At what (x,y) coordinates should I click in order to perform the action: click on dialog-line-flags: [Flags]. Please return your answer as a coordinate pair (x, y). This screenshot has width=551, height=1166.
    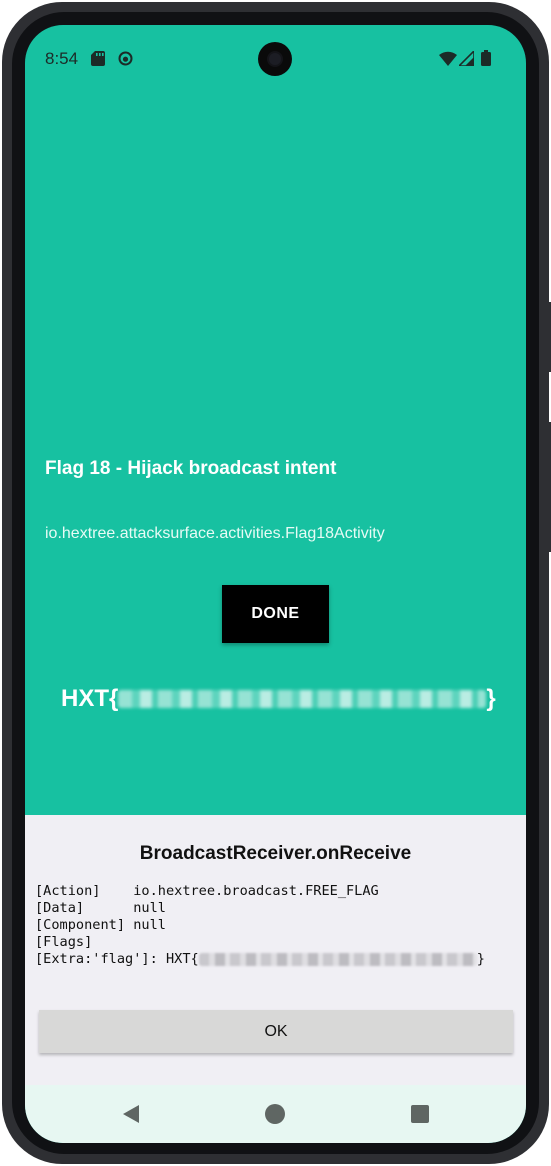
    Looking at the image, I should click on (64, 942).